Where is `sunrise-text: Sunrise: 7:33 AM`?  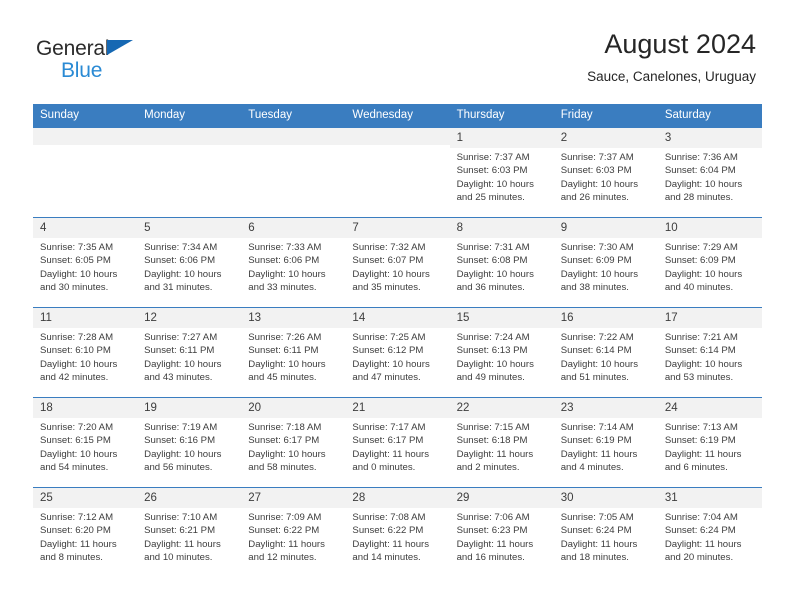
sunrise-text: Sunrise: 7:33 AM is located at coordinates (285, 247).